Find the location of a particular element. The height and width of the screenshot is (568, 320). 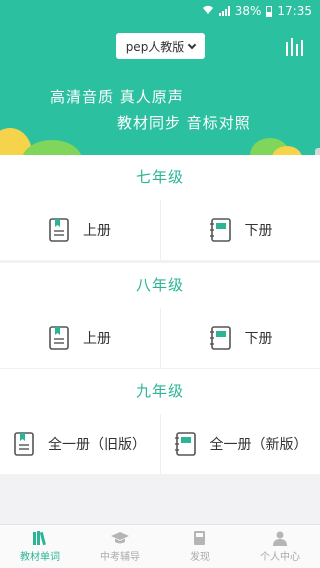

slogan-line-2: 教材同步 音标对照 is located at coordinates (184, 123).